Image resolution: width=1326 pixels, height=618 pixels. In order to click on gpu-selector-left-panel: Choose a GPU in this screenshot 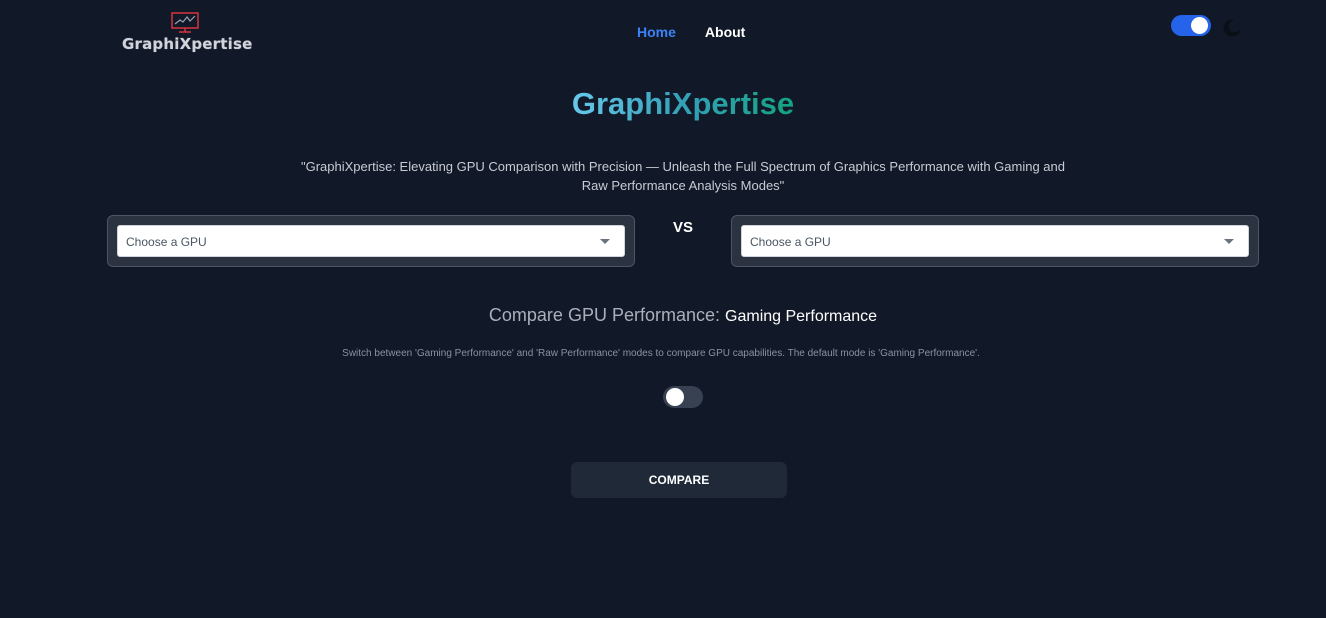, I will do `click(371, 241)`.